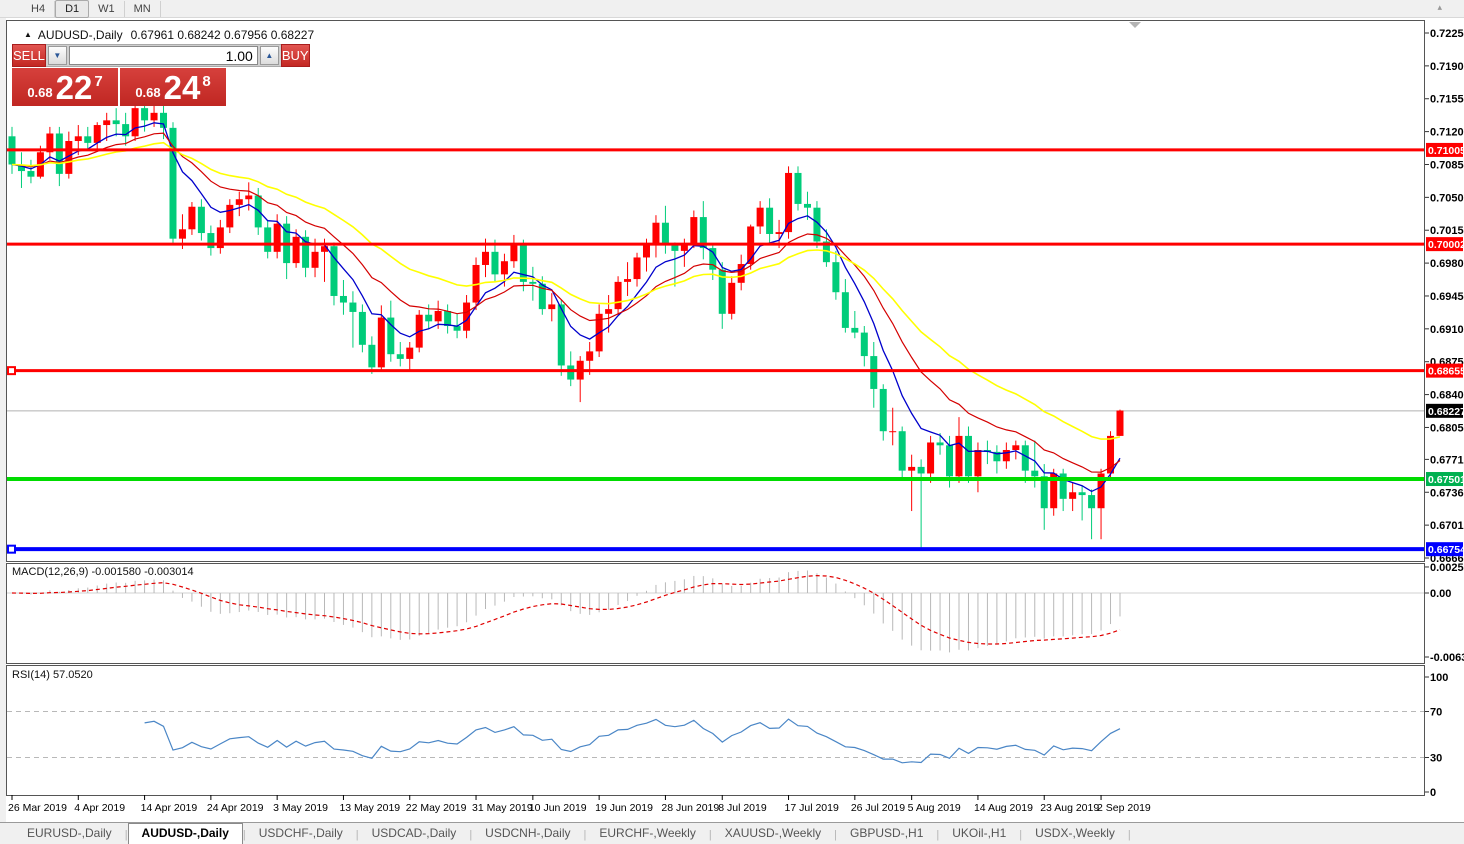 The height and width of the screenshot is (844, 1464). What do you see at coordinates (1447, 100) in the screenshot?
I see `svg-text: 0.71550` at bounding box center [1447, 100].